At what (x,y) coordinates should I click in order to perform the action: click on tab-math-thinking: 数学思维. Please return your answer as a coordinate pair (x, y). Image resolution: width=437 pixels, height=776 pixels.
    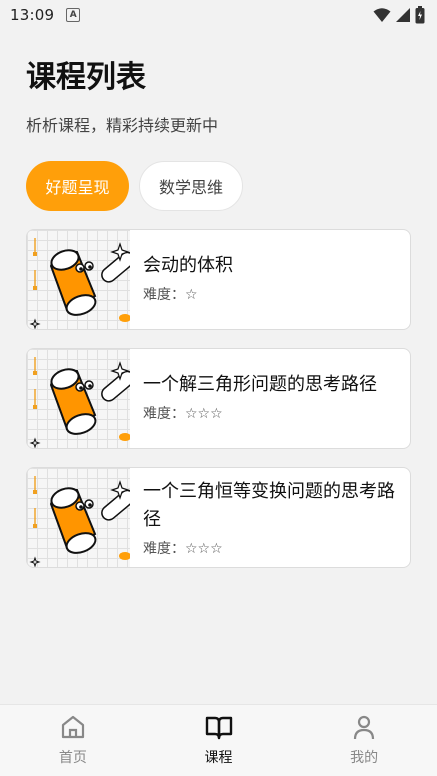
    Looking at the image, I should click on (191, 186).